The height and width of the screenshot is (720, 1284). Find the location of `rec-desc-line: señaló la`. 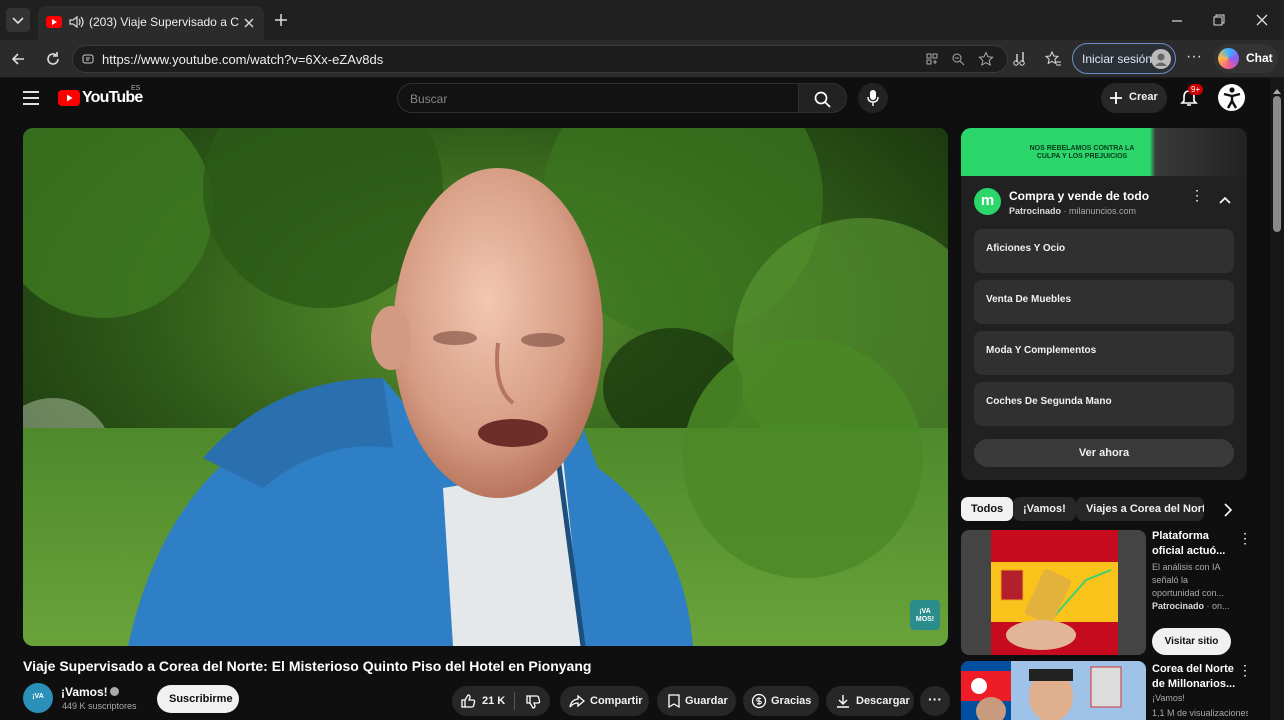

rec-desc-line: señaló la is located at coordinates (1170, 580).